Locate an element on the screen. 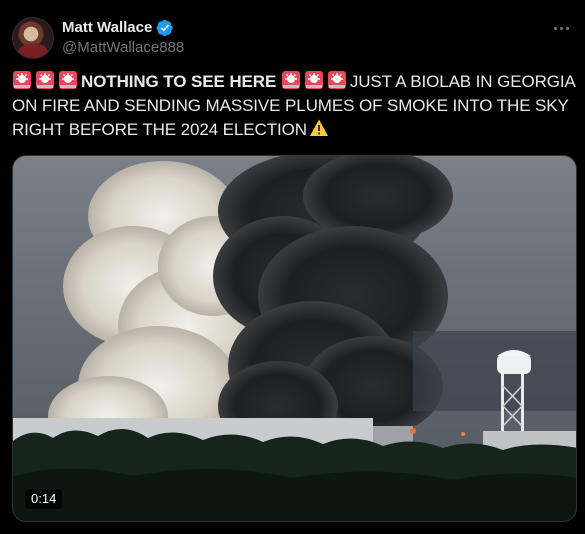 This screenshot has width=585, height=534. more-options-button is located at coordinates (561, 28).